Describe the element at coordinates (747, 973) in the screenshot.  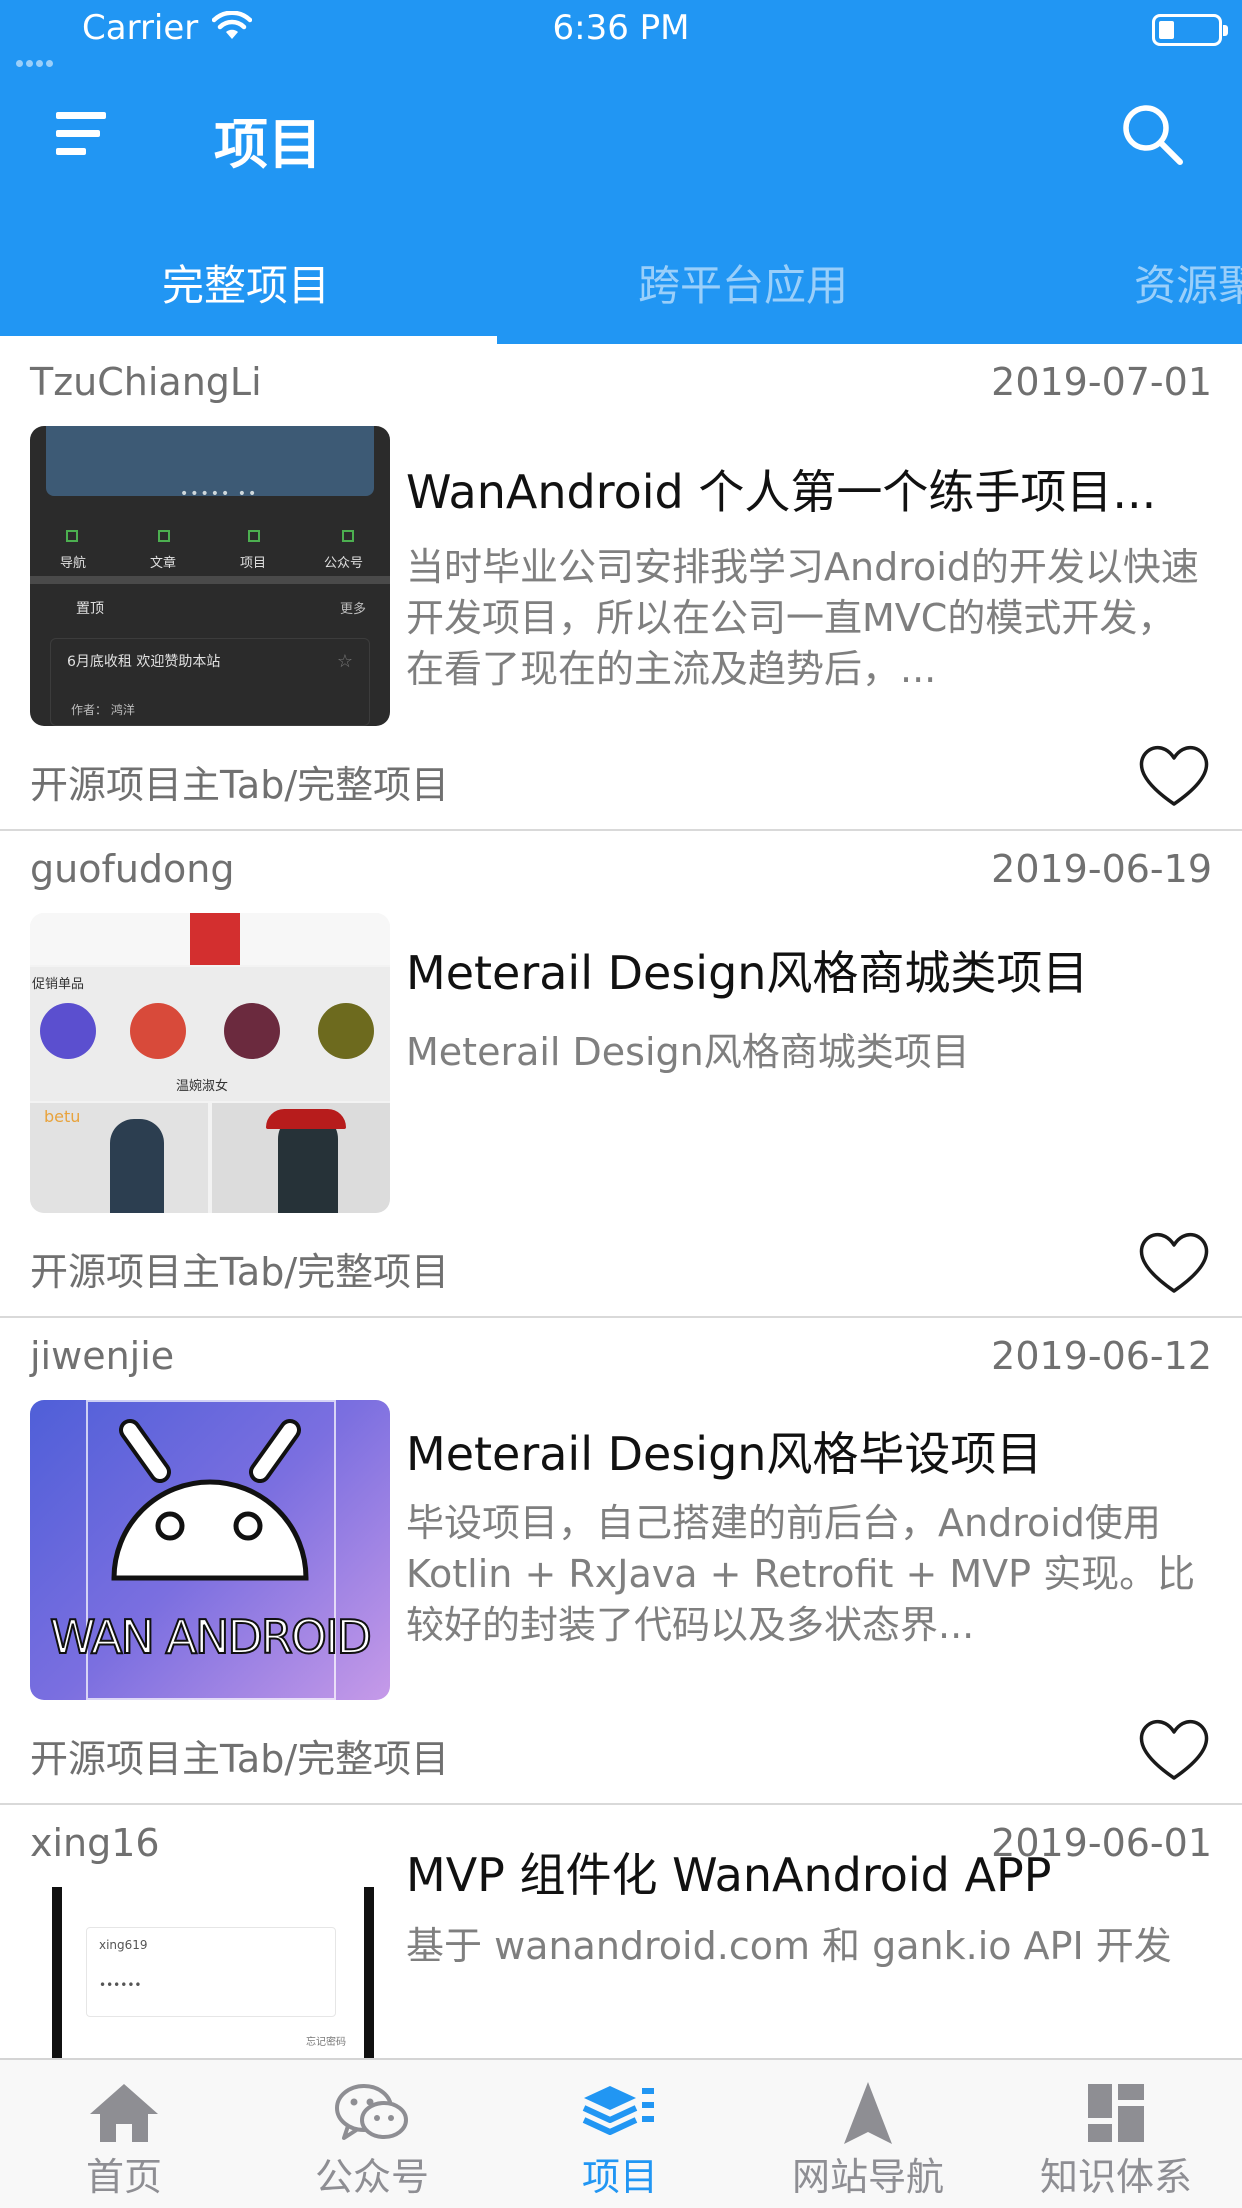
I see `project-title: Meterail Design风格商城类项目` at that location.